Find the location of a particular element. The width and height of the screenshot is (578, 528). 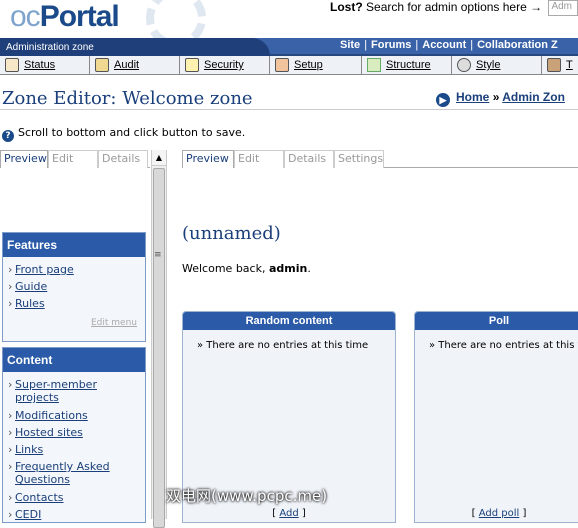

menu-item-tools: T is located at coordinates (560, 65).